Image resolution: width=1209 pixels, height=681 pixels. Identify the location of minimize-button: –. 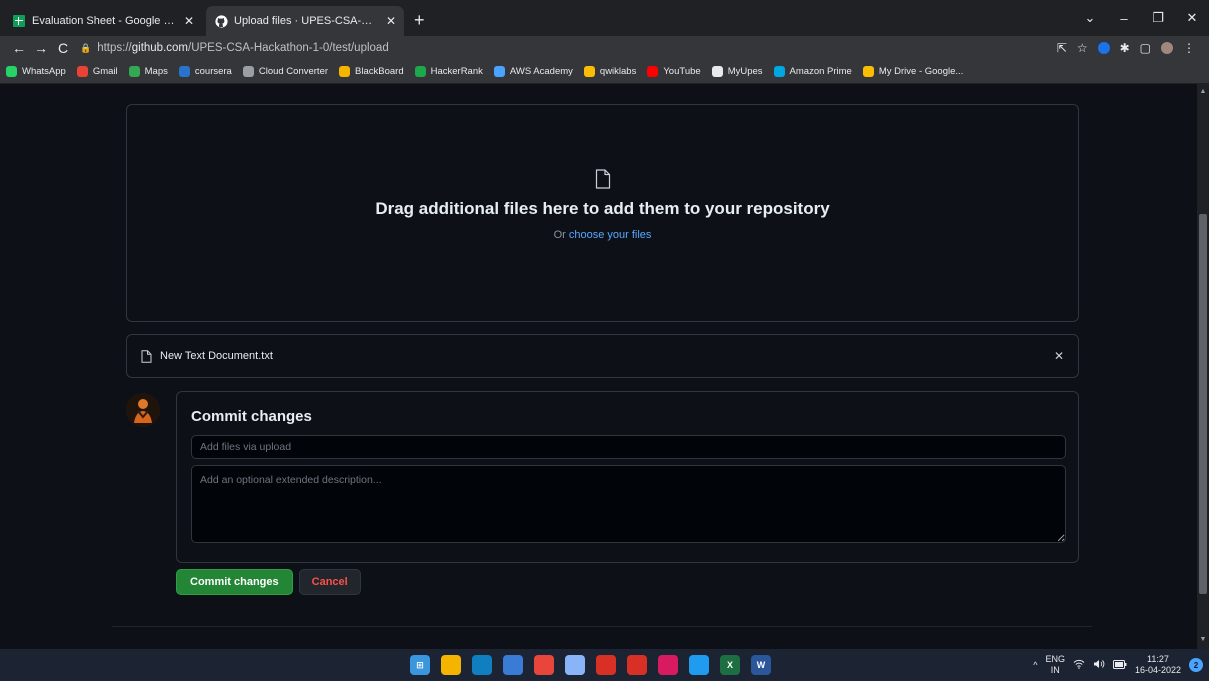
(1124, 18).